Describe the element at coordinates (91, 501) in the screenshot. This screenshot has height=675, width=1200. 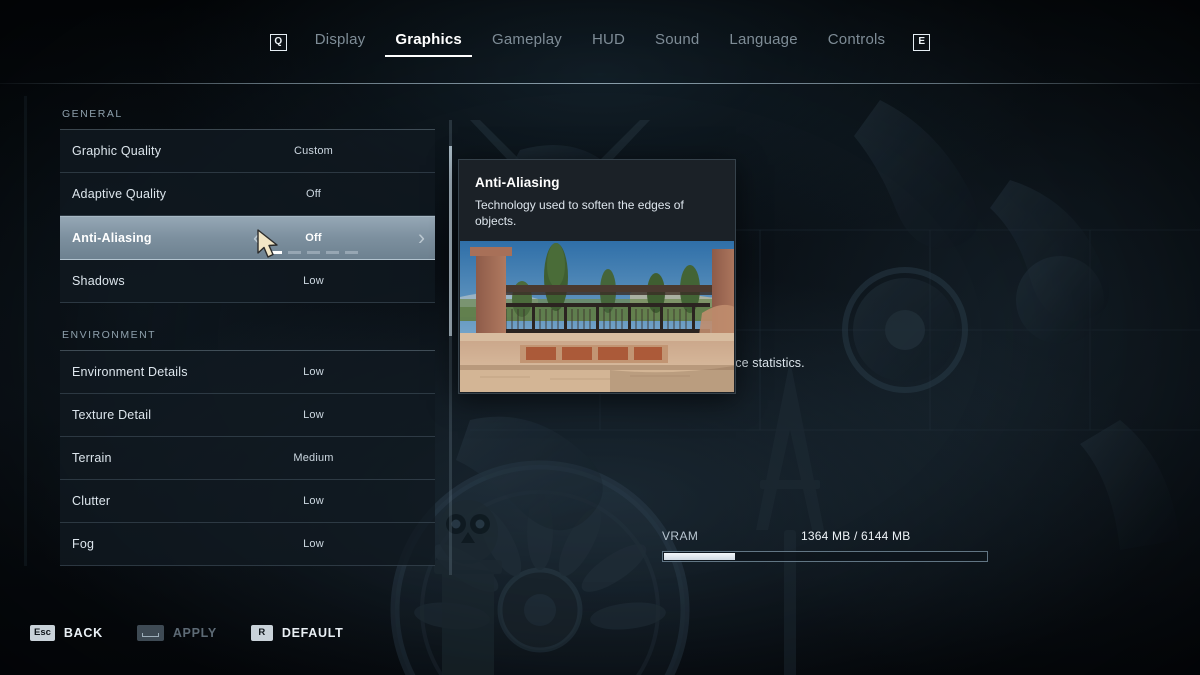
I see `setting-label: Clutter` at that location.